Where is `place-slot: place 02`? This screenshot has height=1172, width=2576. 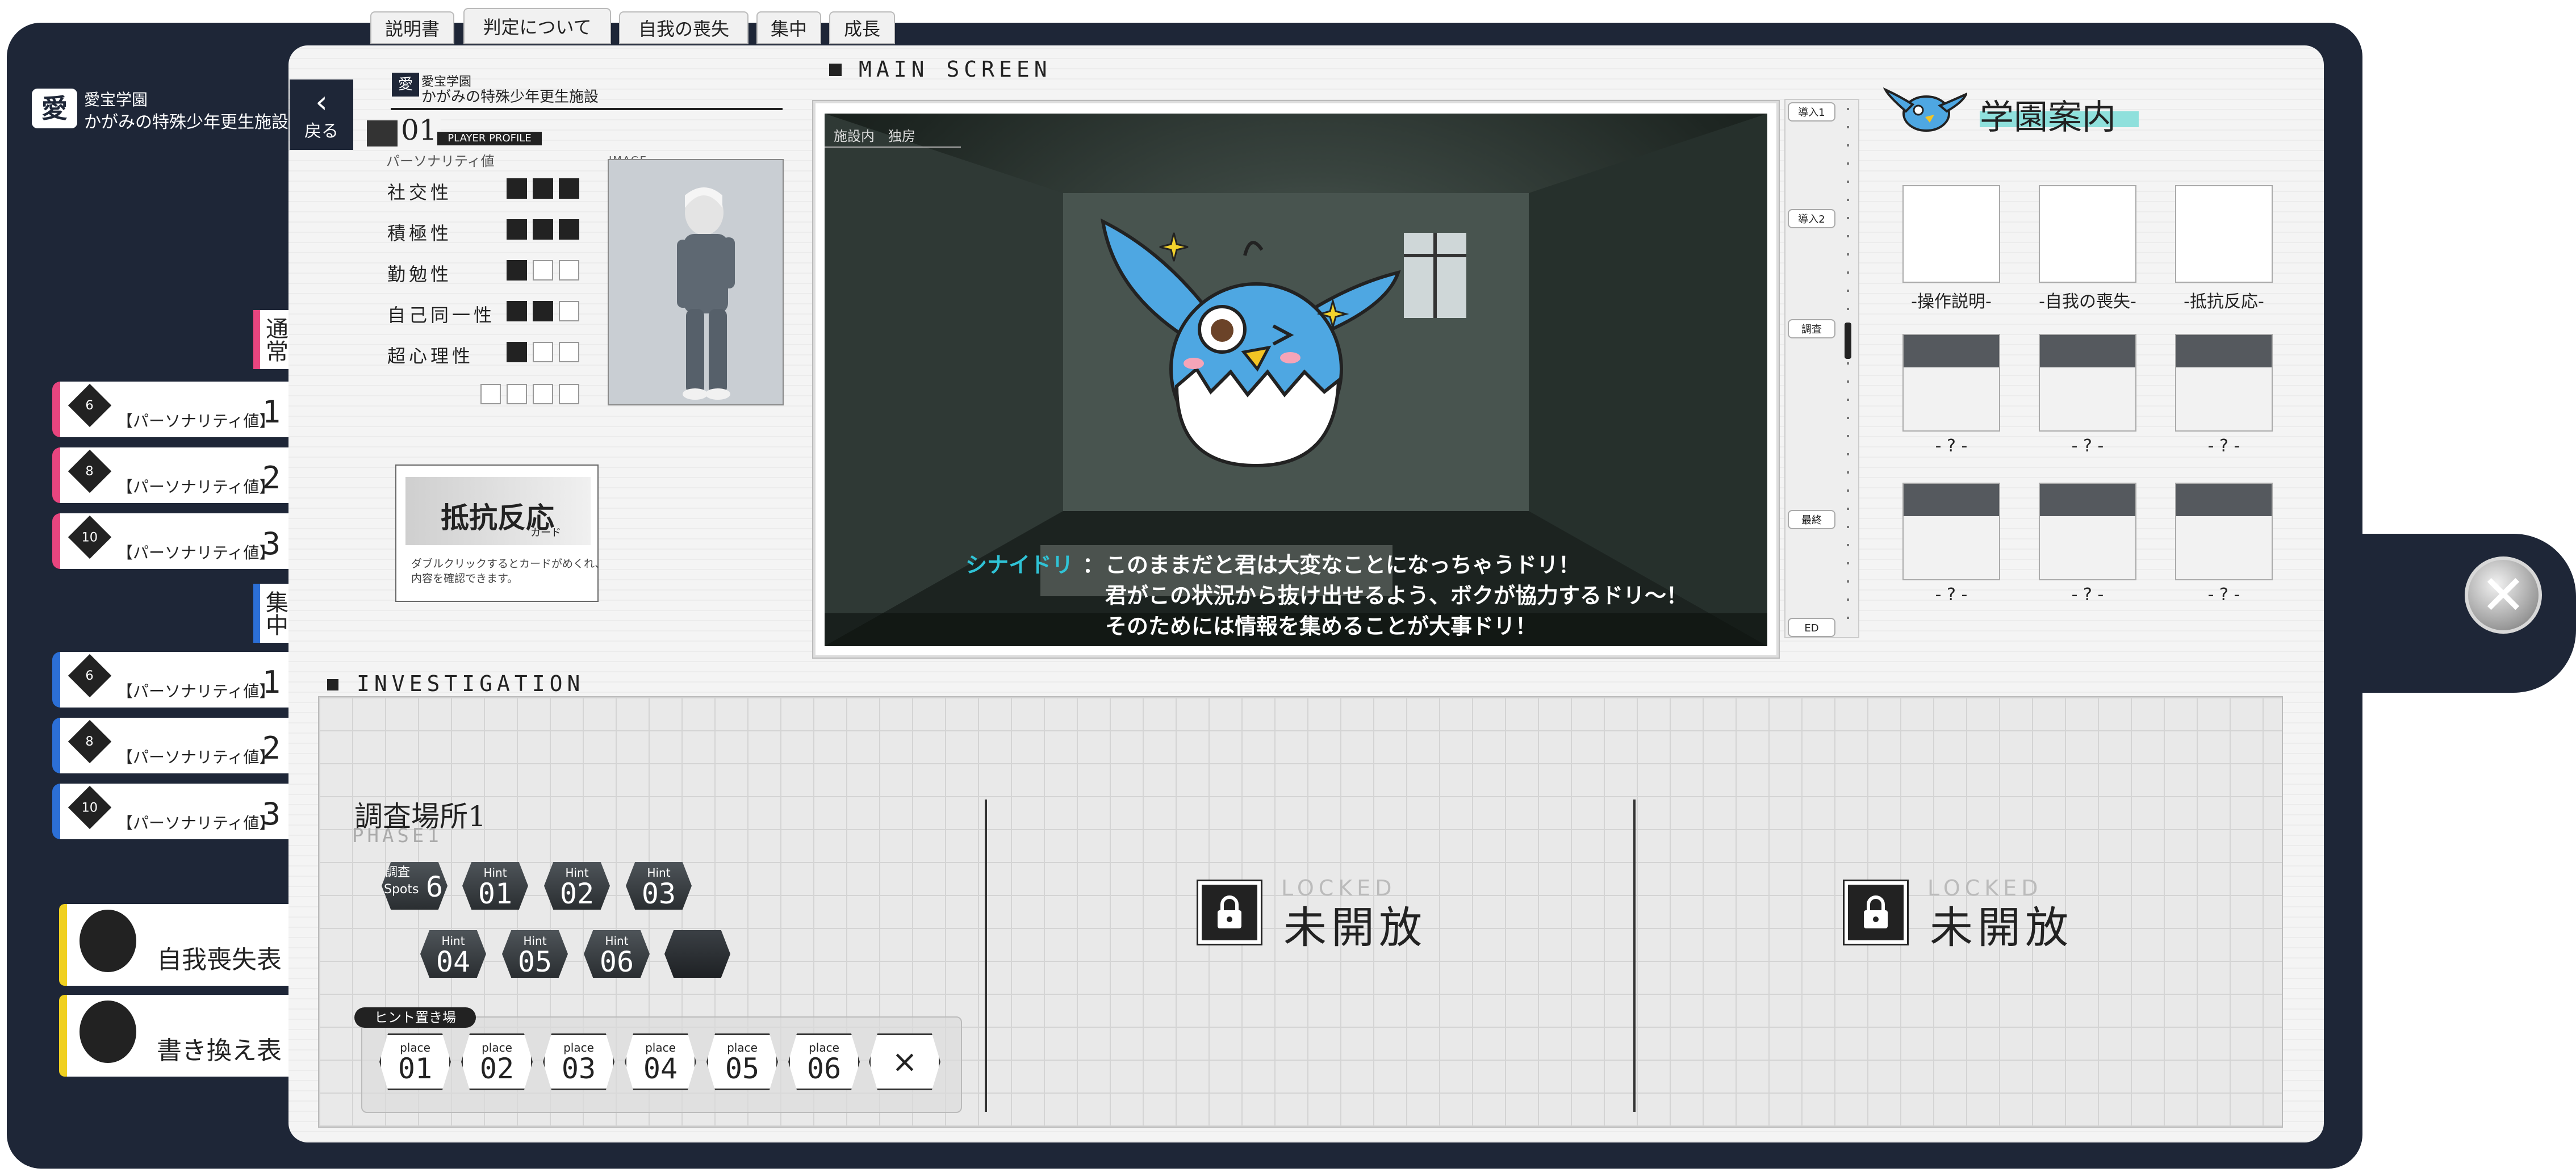 place-slot: place 02 is located at coordinates (497, 1061).